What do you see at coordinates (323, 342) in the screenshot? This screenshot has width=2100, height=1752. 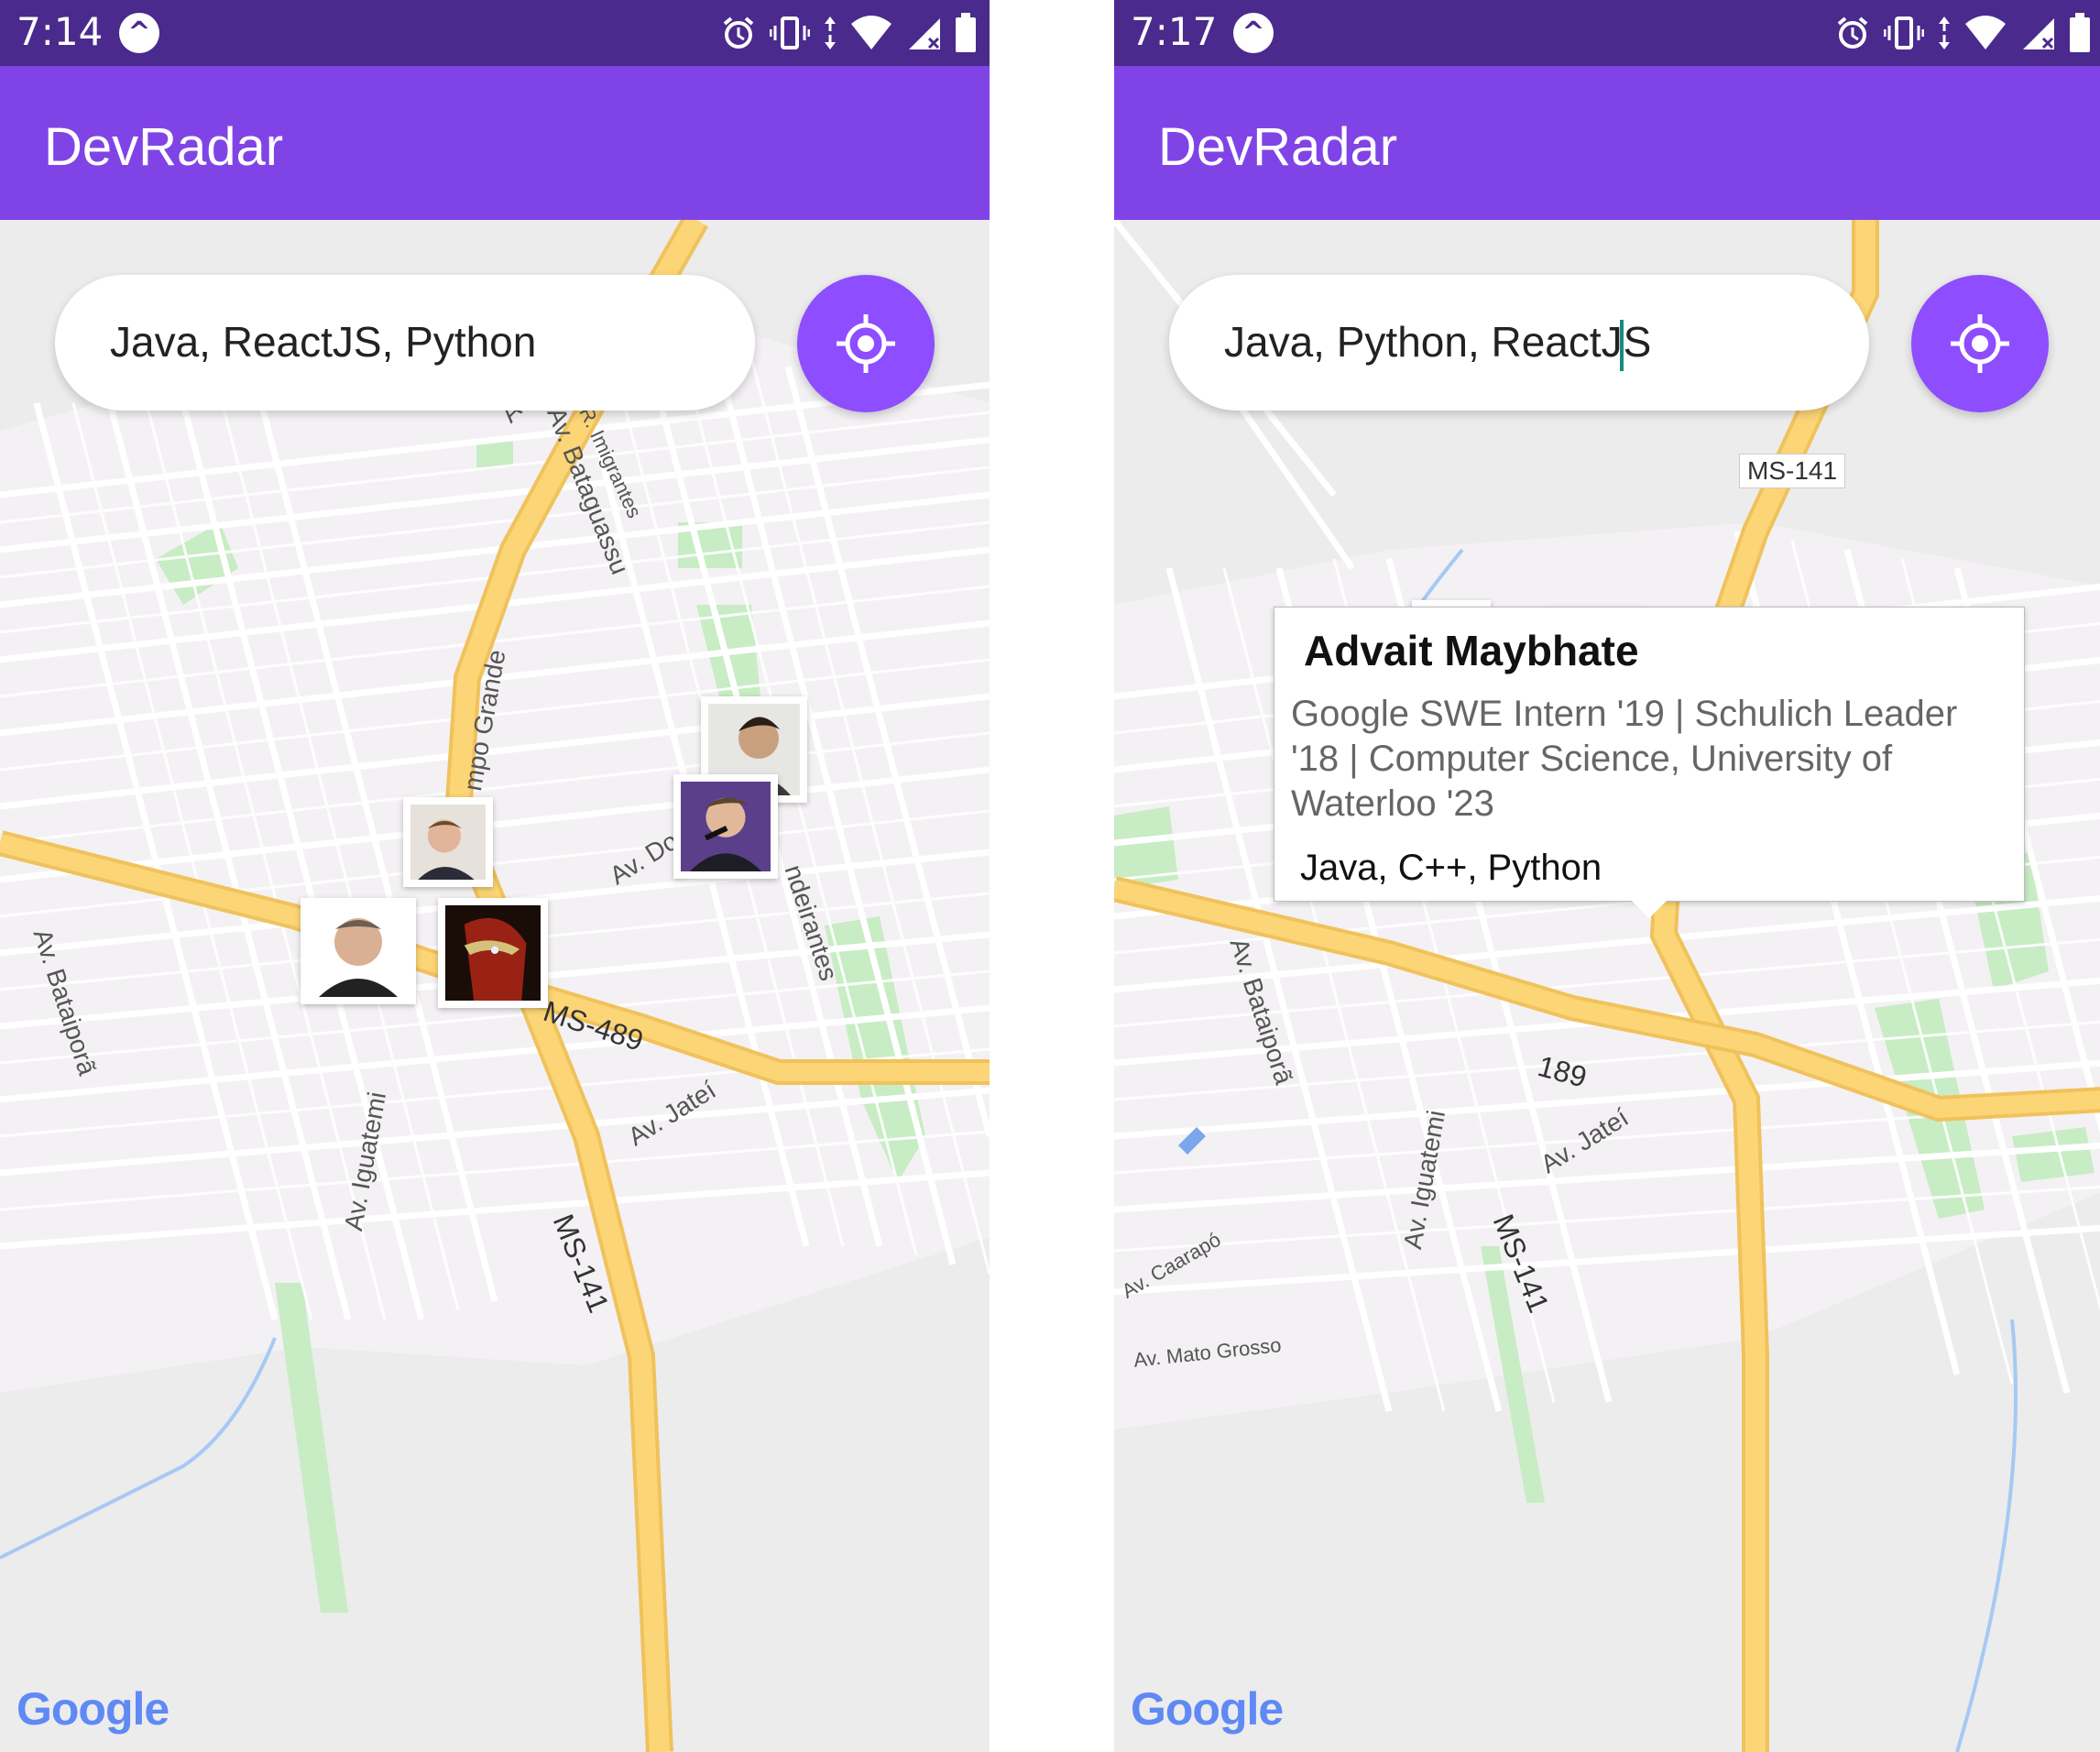 I see `tech-search-input: Java, ReactJS, Python` at bounding box center [323, 342].